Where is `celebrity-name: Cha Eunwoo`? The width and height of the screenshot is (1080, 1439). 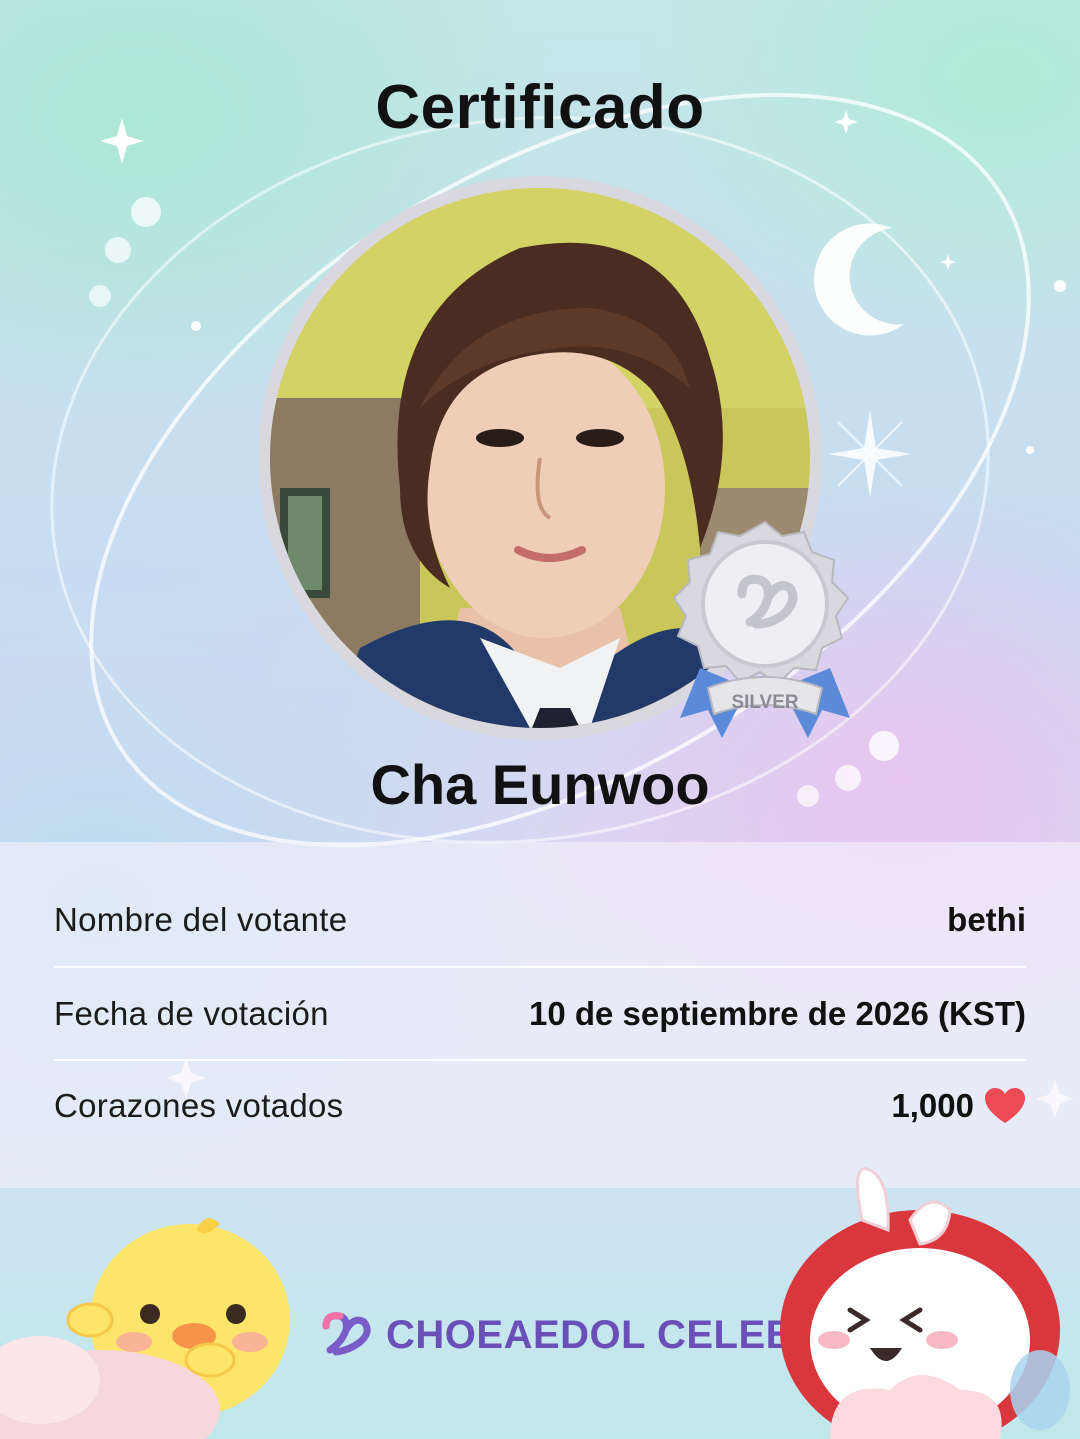 celebrity-name: Cha Eunwoo is located at coordinates (540, 784).